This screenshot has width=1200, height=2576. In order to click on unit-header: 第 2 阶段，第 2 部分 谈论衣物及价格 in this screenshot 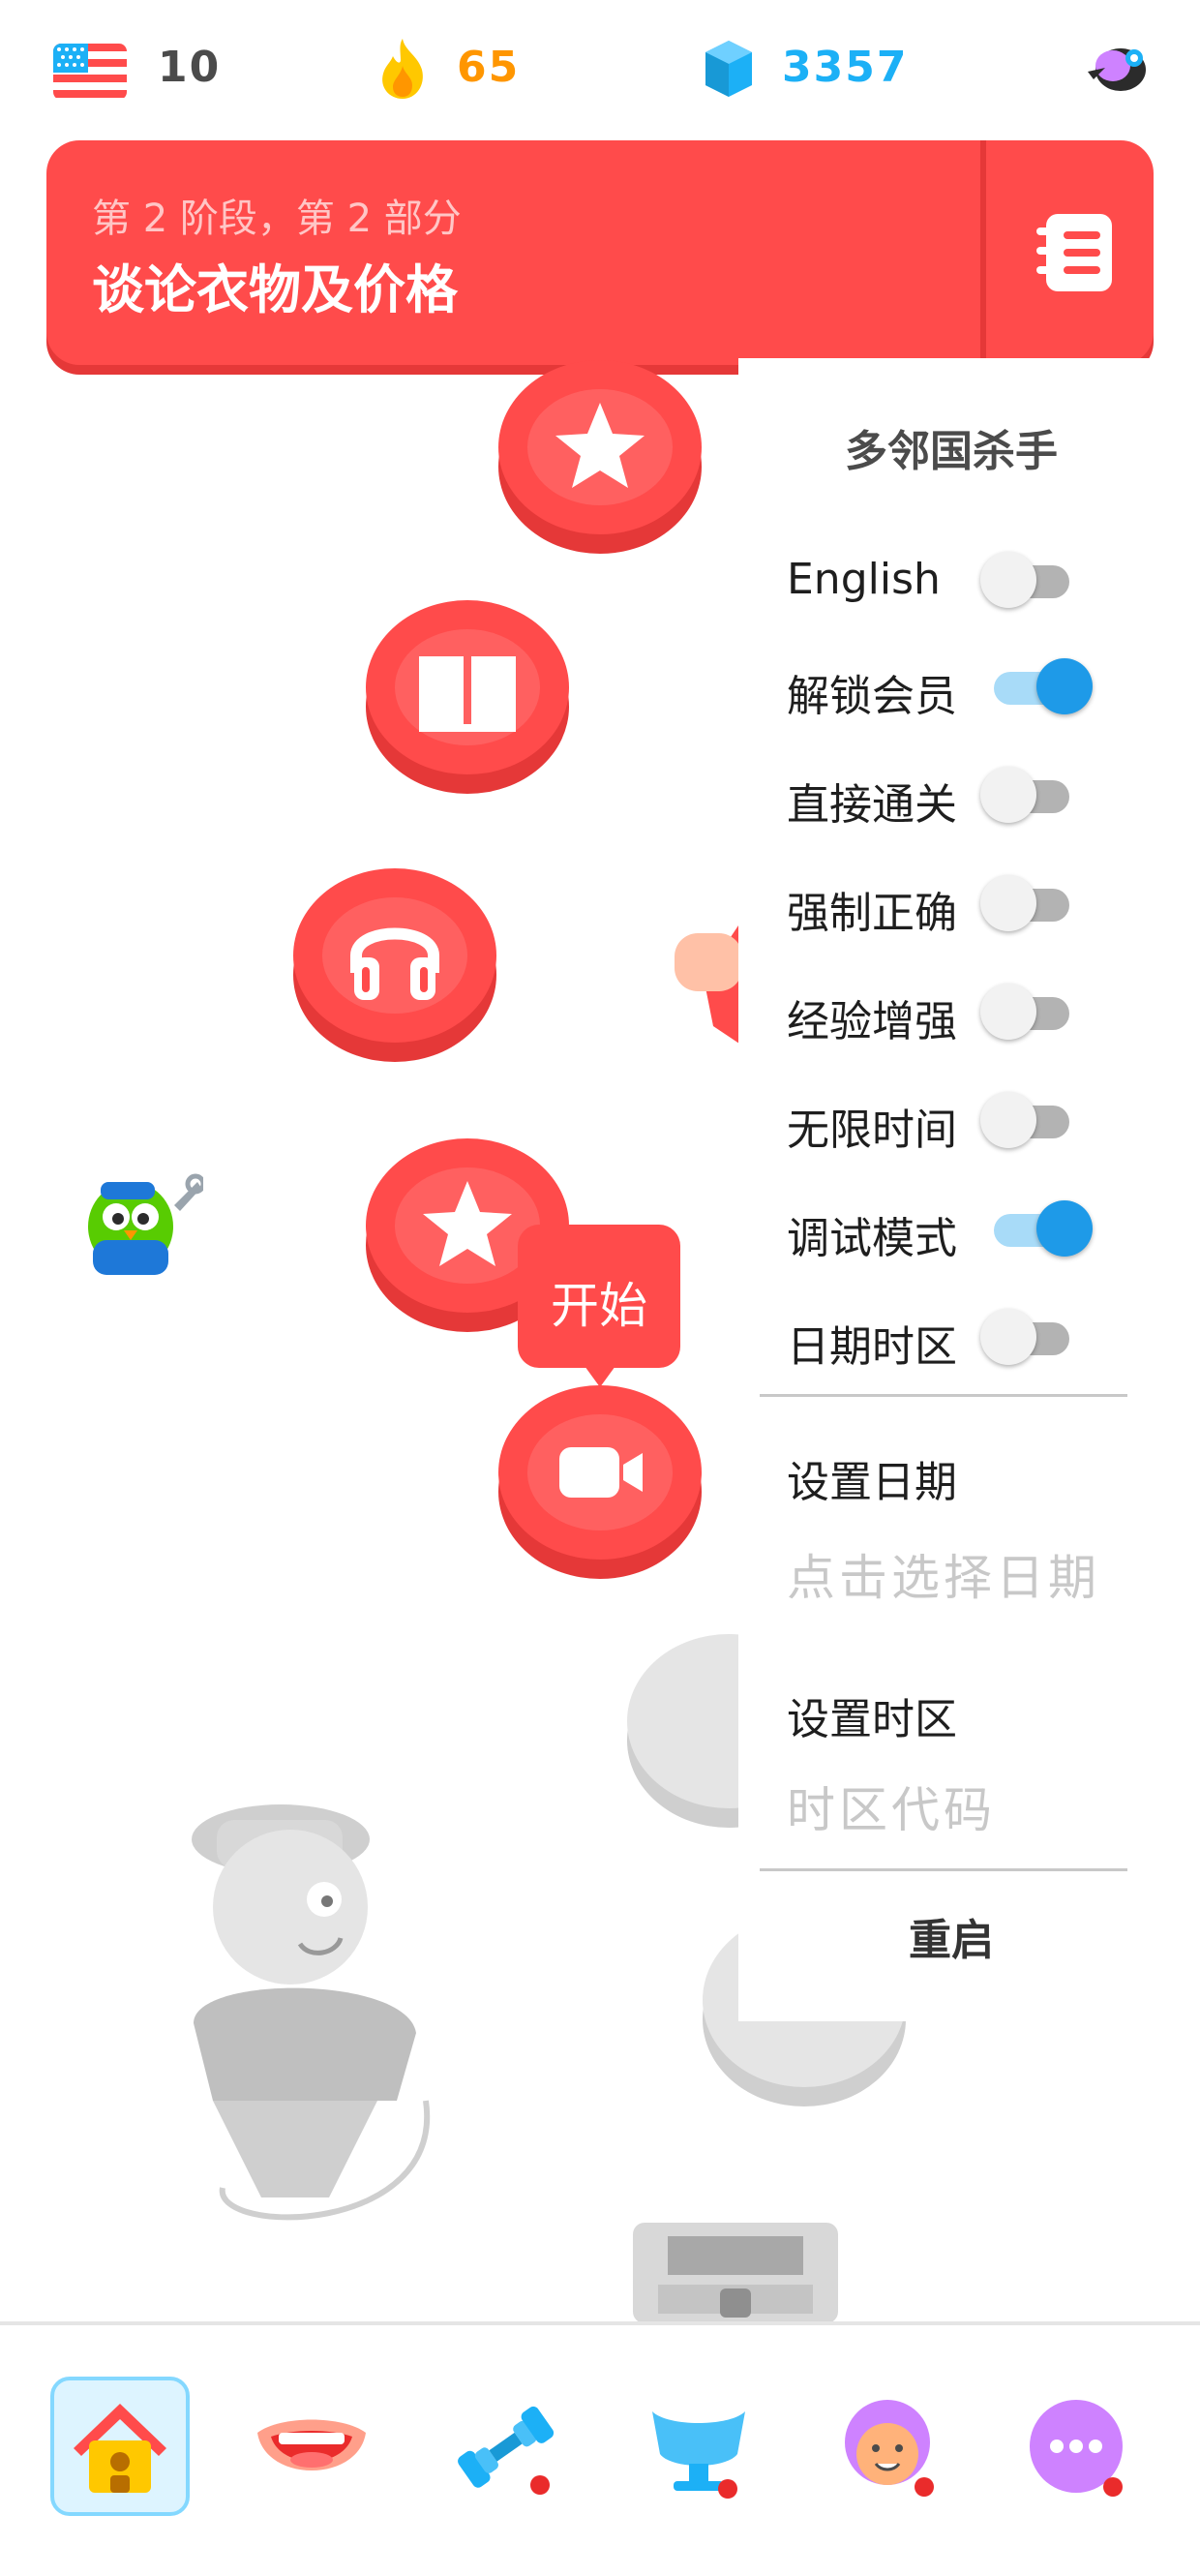, I will do `click(600, 252)`.